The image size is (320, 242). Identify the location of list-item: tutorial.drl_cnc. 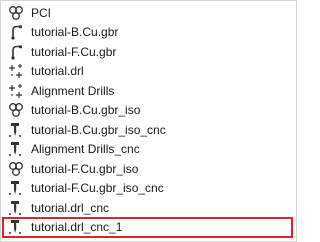
(148, 208).